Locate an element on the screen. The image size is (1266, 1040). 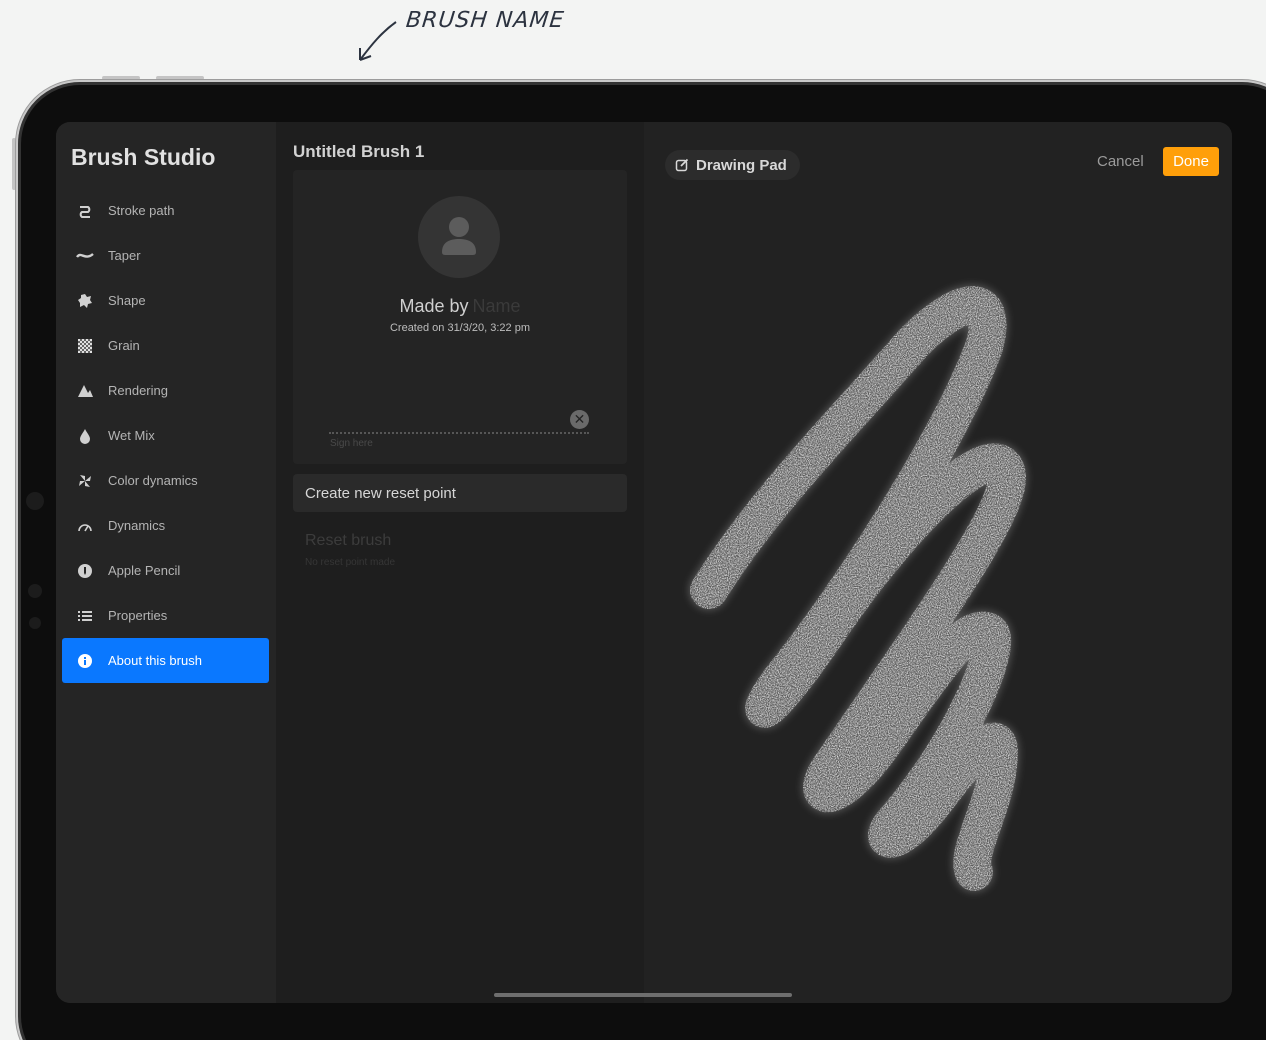
info-icon is located at coordinates (85, 661).